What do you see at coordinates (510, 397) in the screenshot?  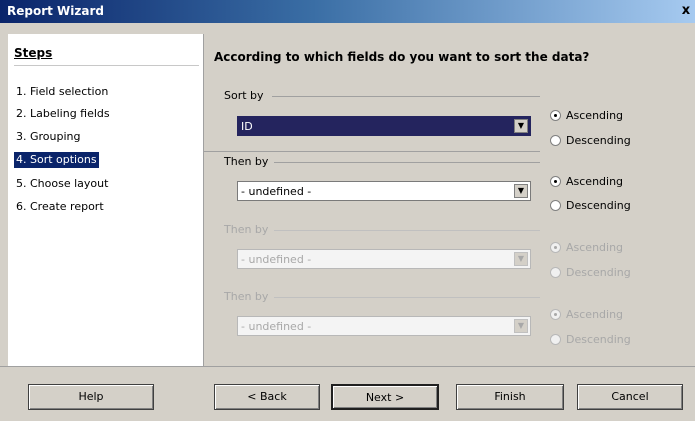 I see `finish-button: Finish` at bounding box center [510, 397].